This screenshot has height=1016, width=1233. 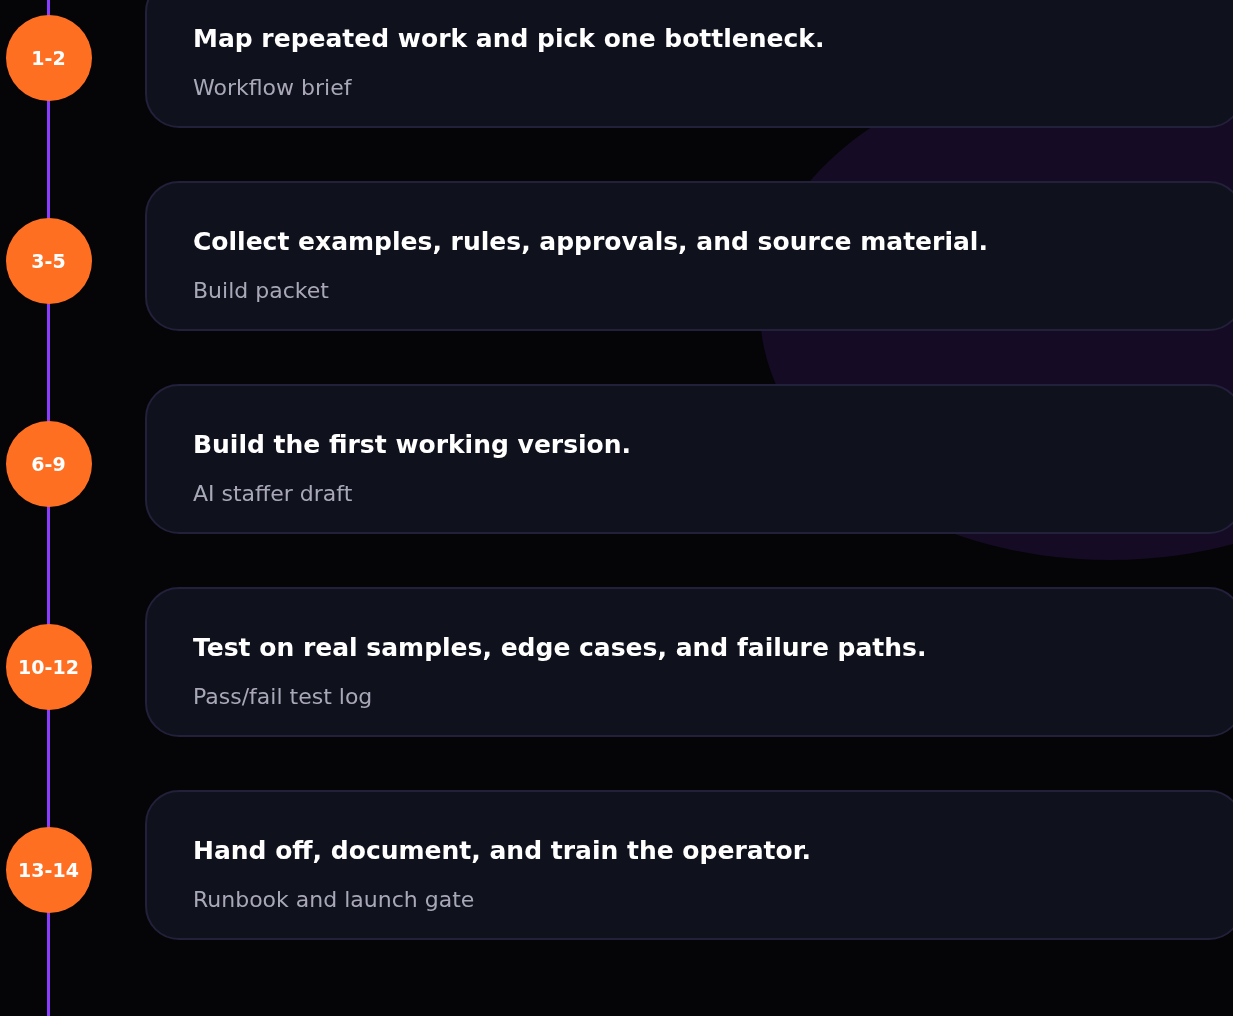 What do you see at coordinates (48, 464) in the screenshot?
I see `week-range-badge: 6-9` at bounding box center [48, 464].